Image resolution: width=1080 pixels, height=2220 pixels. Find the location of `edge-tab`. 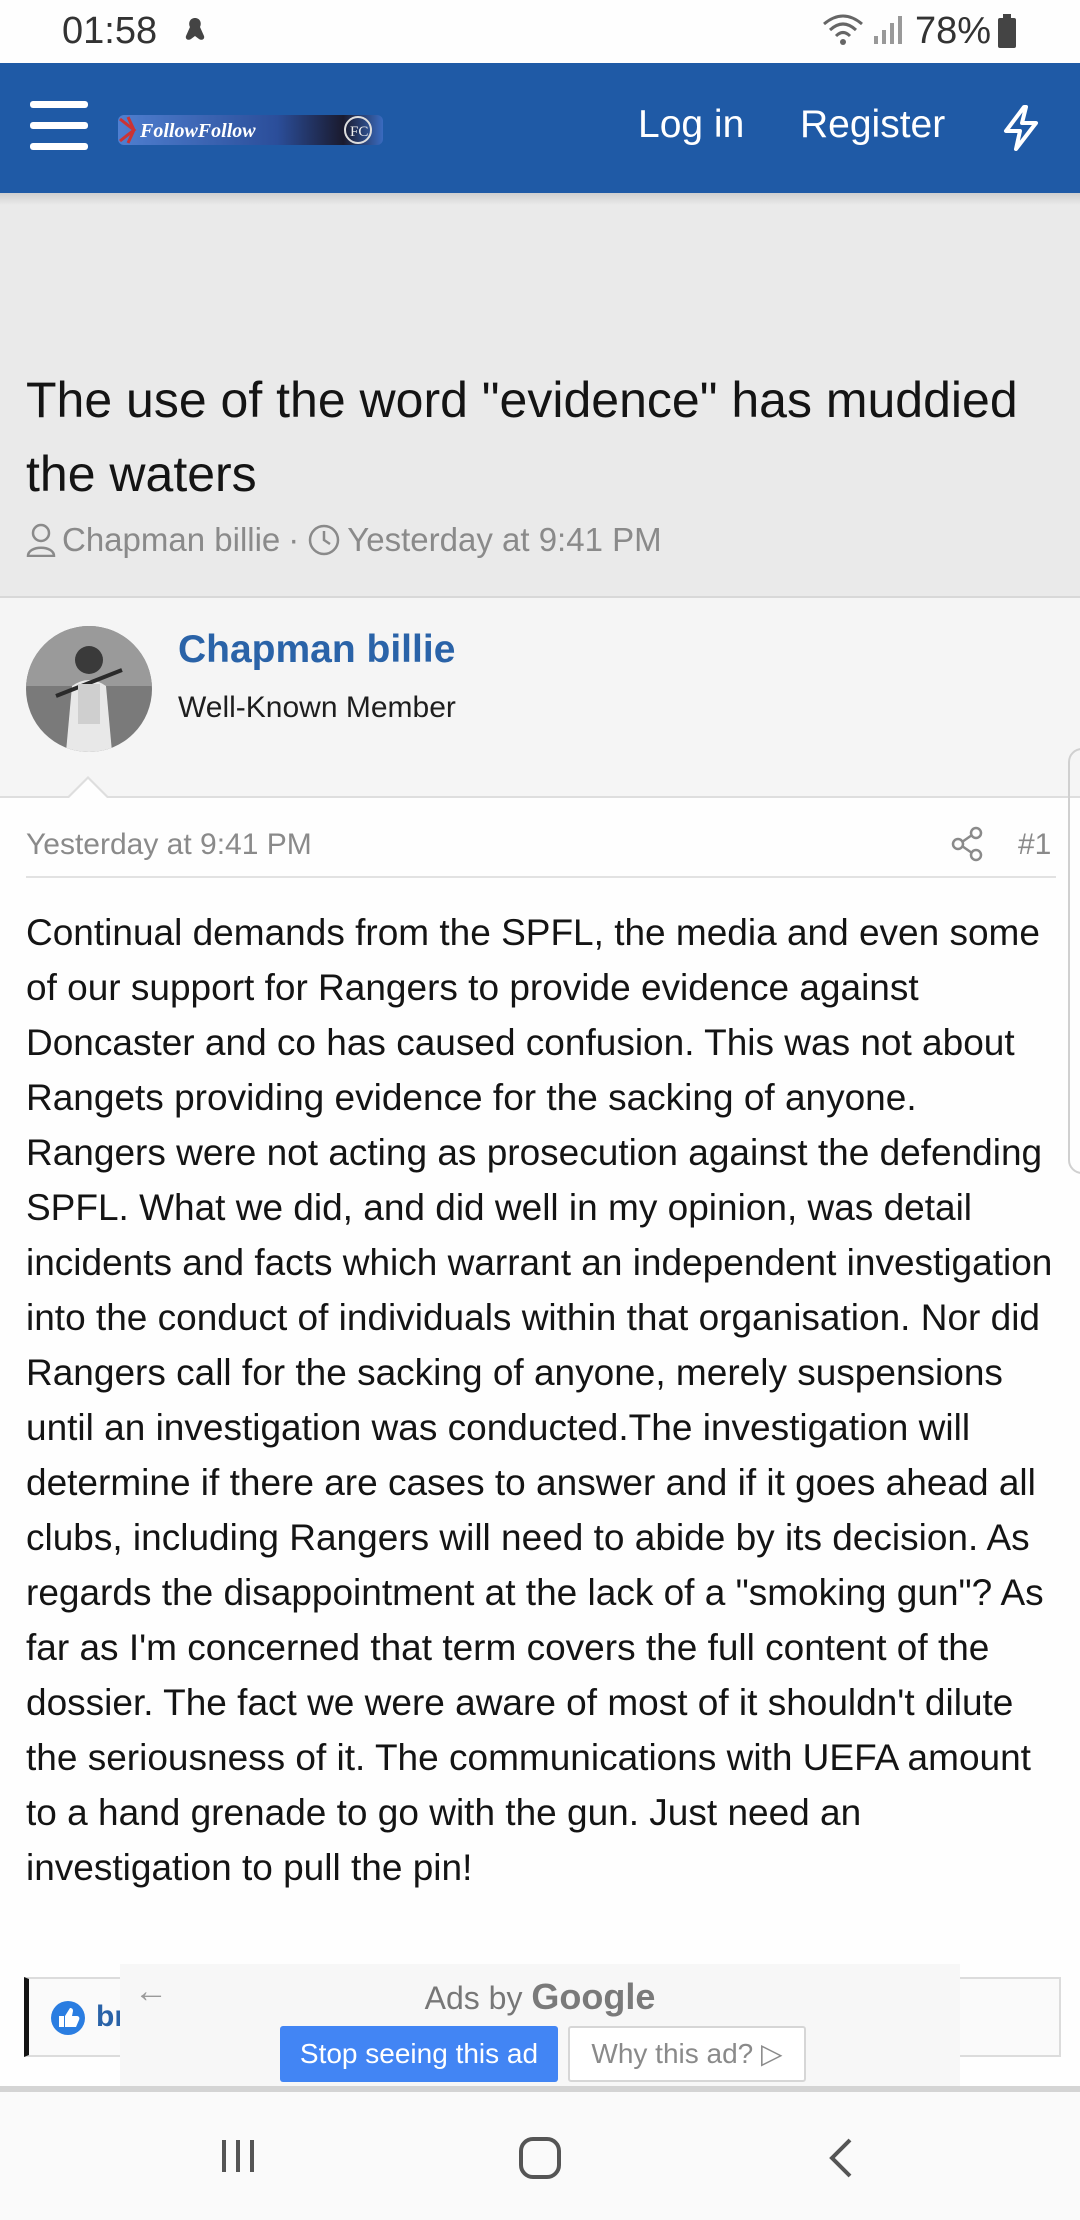

edge-tab is located at coordinates (1074, 961).